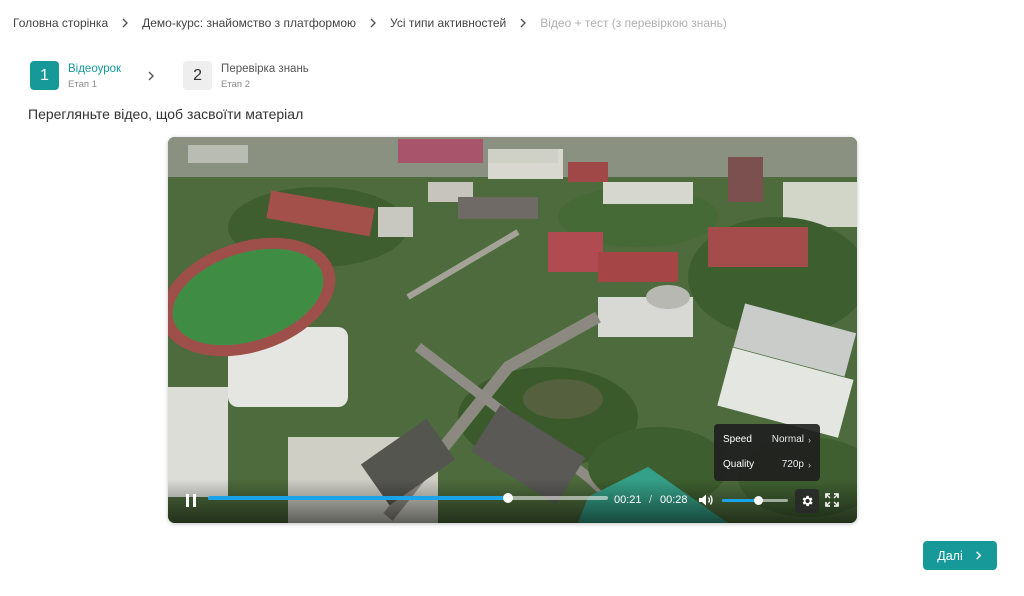 The width and height of the screenshot is (1024, 596). What do you see at coordinates (633, 23) in the screenshot?
I see `breadcrumb-current: Відео + тест (з перевіркою знань)` at bounding box center [633, 23].